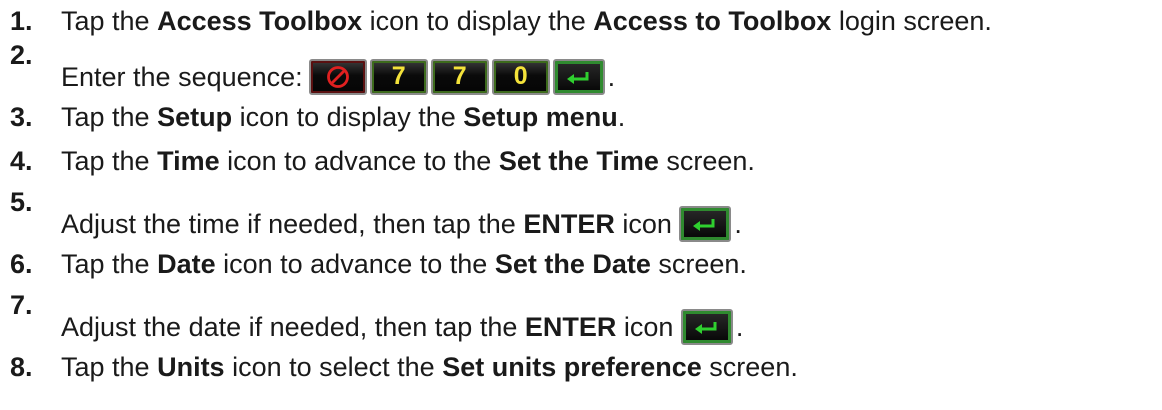 The image size is (1162, 410). I want to click on key-sequence: 7 7 0, so click(458, 77).